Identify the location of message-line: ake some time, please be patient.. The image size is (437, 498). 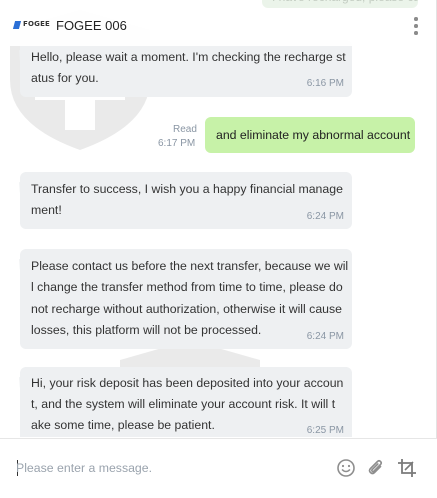
(123, 425).